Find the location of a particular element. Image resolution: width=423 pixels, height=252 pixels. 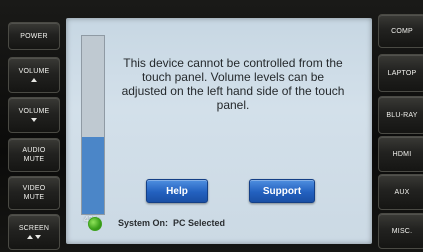

screen-button-label: SCREEN is located at coordinates (34, 228).